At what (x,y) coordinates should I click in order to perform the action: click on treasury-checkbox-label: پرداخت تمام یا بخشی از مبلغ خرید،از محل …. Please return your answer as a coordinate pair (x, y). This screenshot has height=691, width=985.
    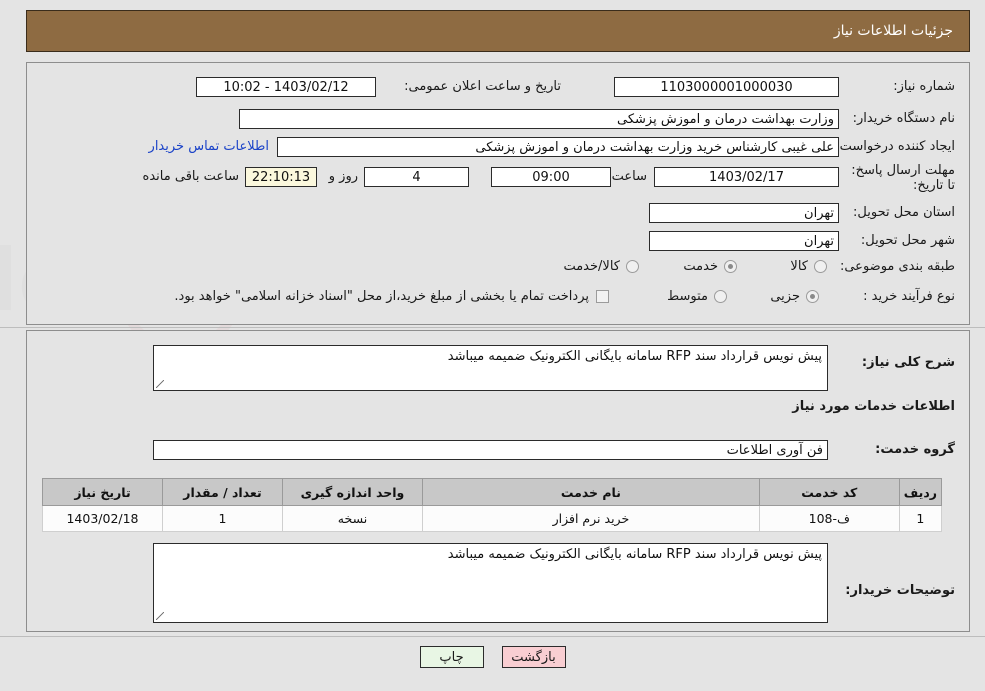
    Looking at the image, I should click on (381, 296).